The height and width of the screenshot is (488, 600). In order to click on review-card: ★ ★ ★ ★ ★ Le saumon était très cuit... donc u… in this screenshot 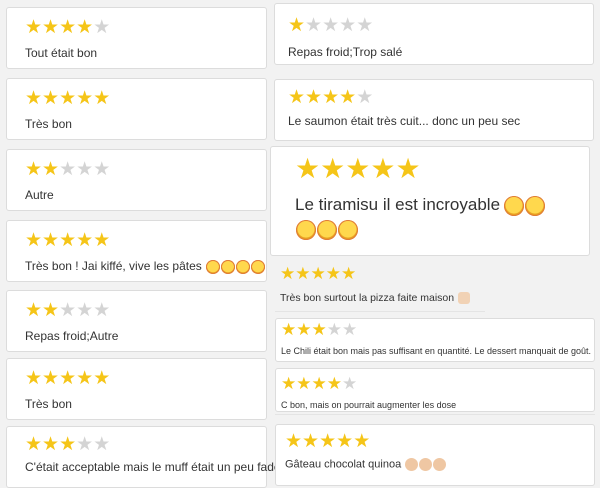, I will do `click(434, 110)`.